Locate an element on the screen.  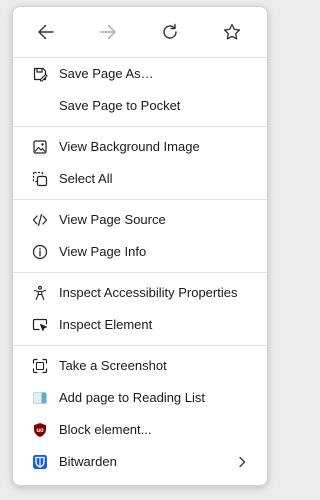
chevron-right-icon is located at coordinates (242, 462).